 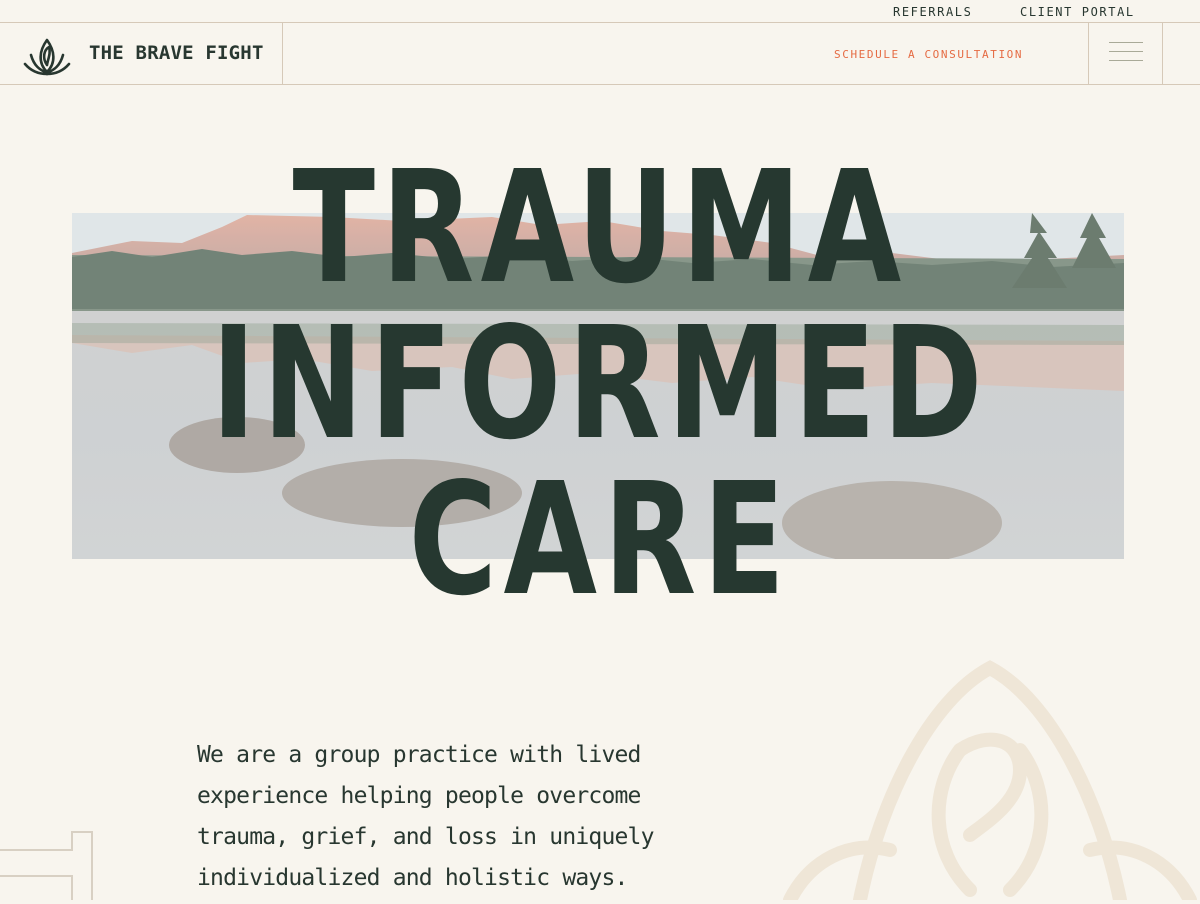 I want to click on schedule-consultation-link: SCHEDULE A CONSULTATION, so click(x=928, y=54).